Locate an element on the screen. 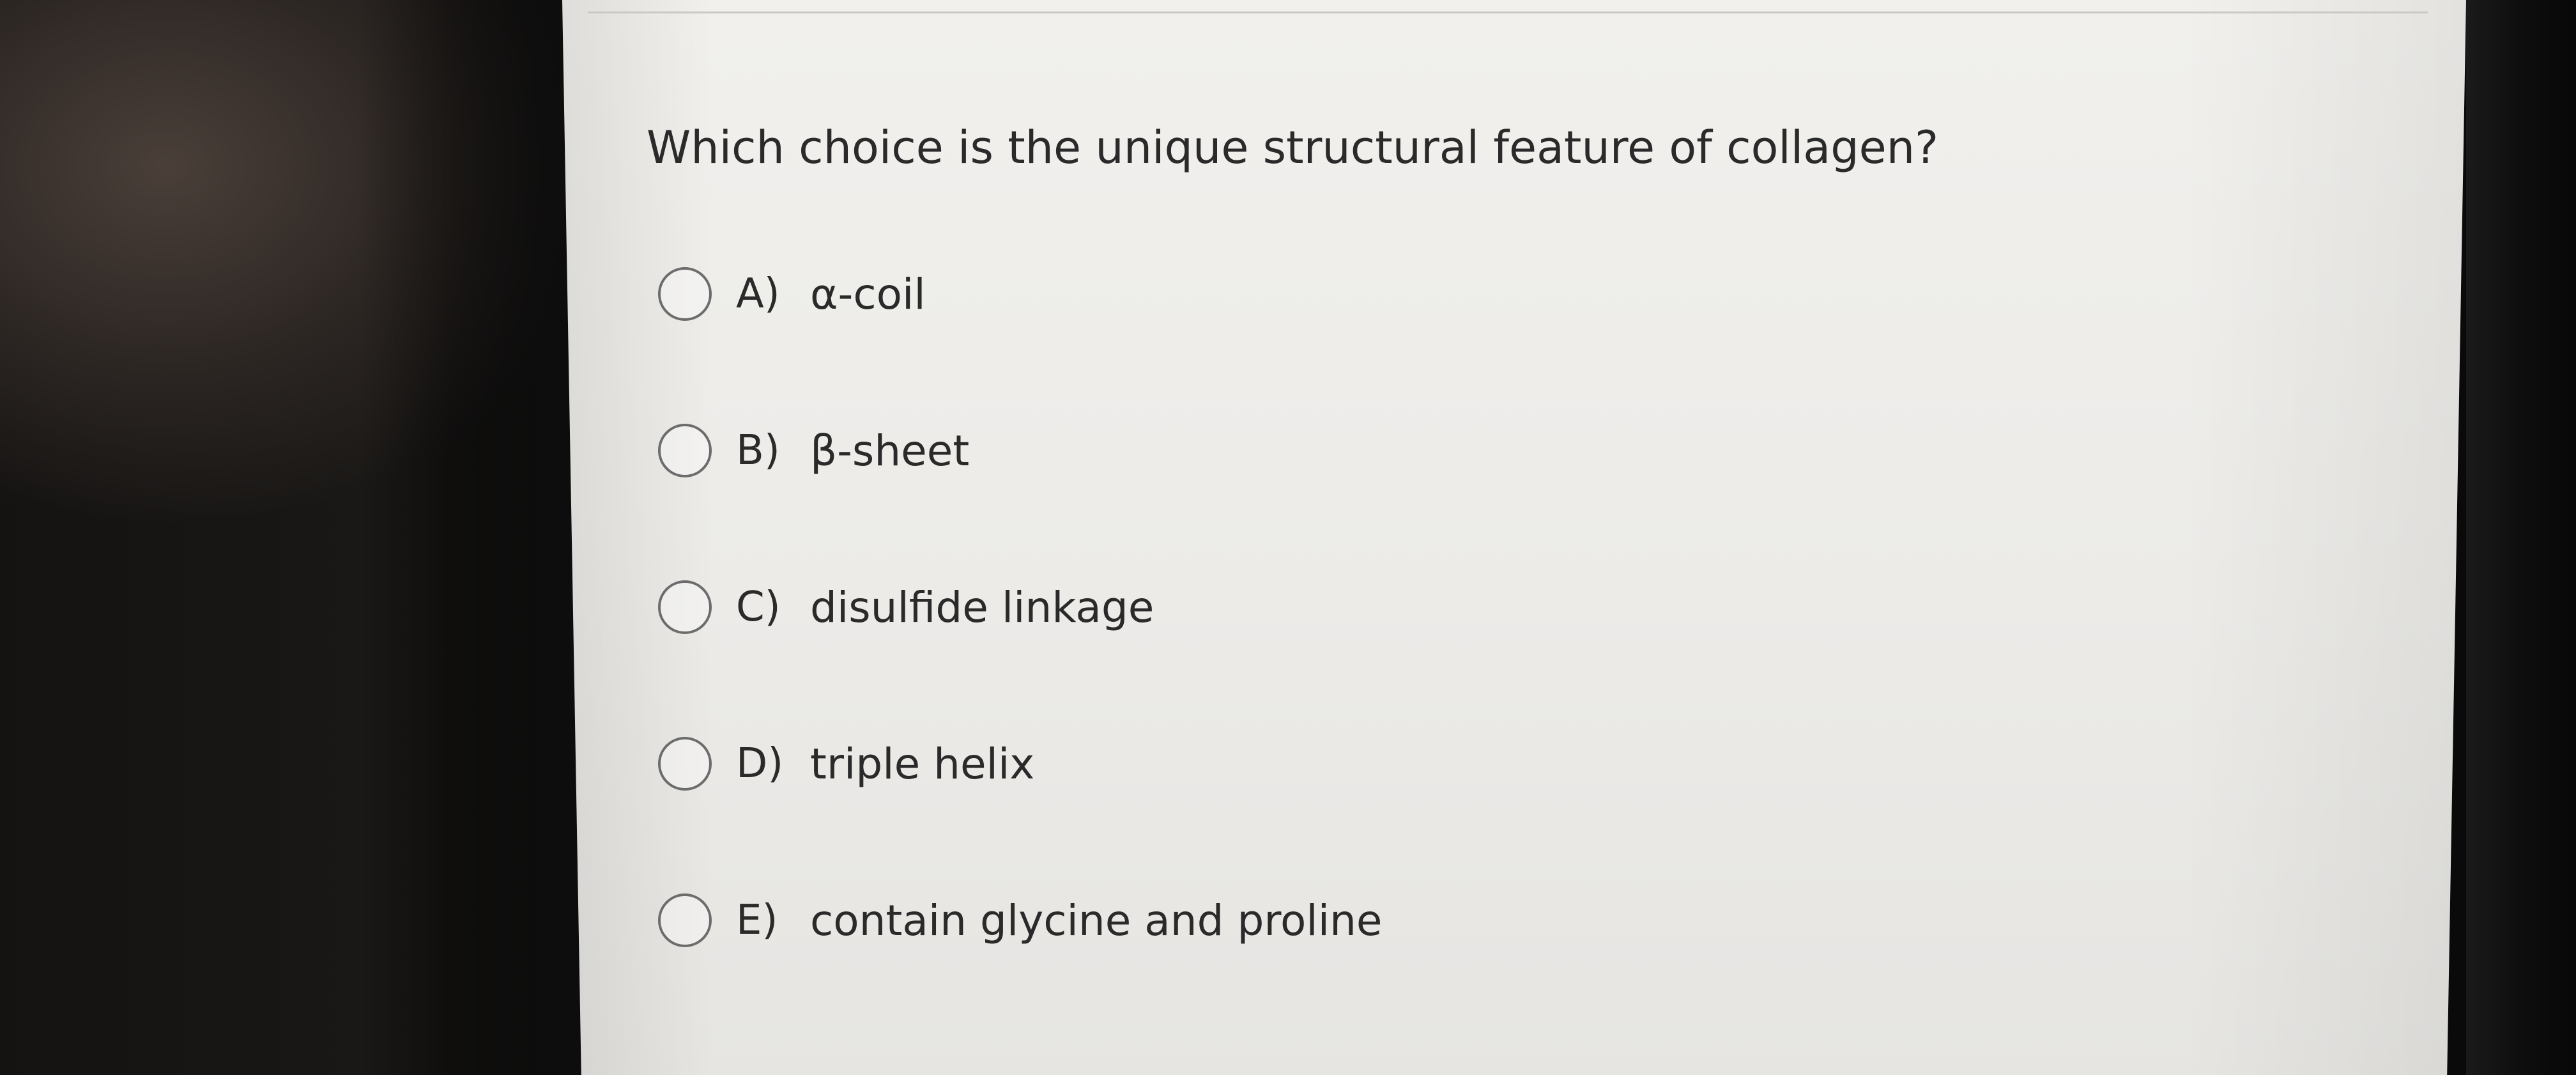 The width and height of the screenshot is (2576, 1075). answer-option-c: C) disulfide linkage is located at coordinates (1424, 607).